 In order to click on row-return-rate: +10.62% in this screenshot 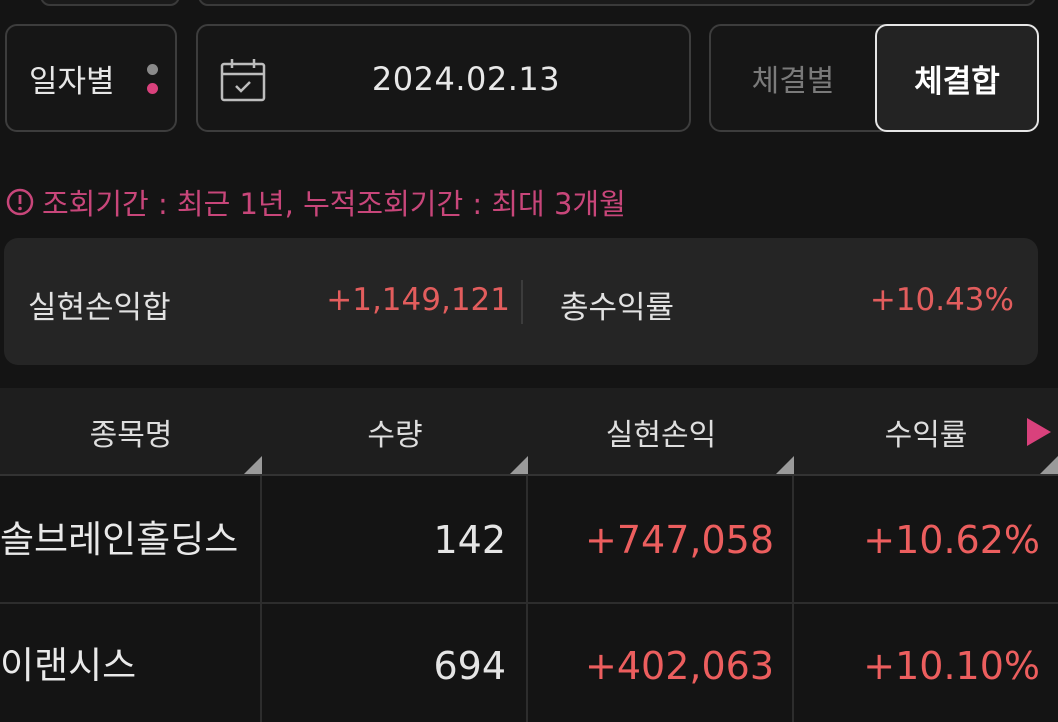, I will do `click(951, 540)`.